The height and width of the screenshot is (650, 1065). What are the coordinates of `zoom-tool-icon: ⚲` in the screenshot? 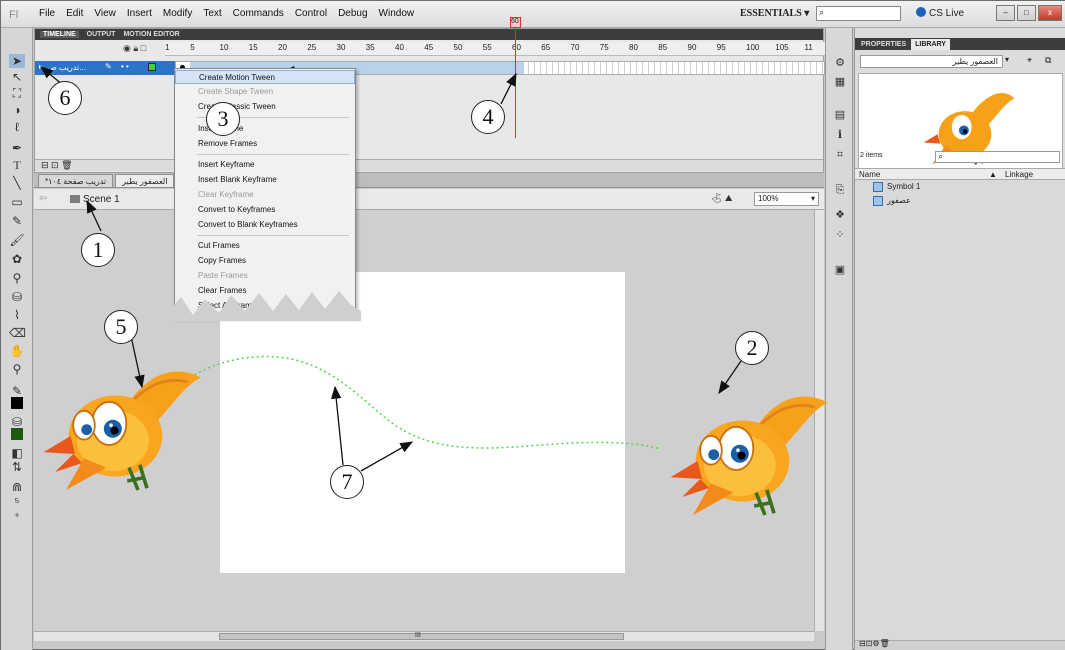 It's located at (17, 369).